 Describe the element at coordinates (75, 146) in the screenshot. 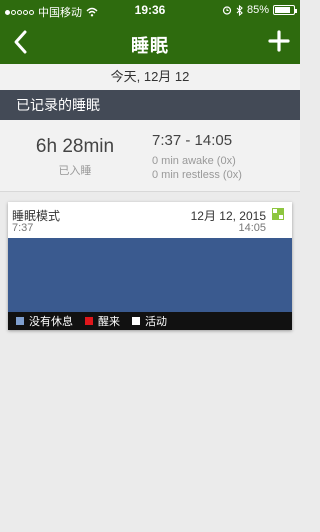

I see `sleep-duration: 6h 28min` at that location.